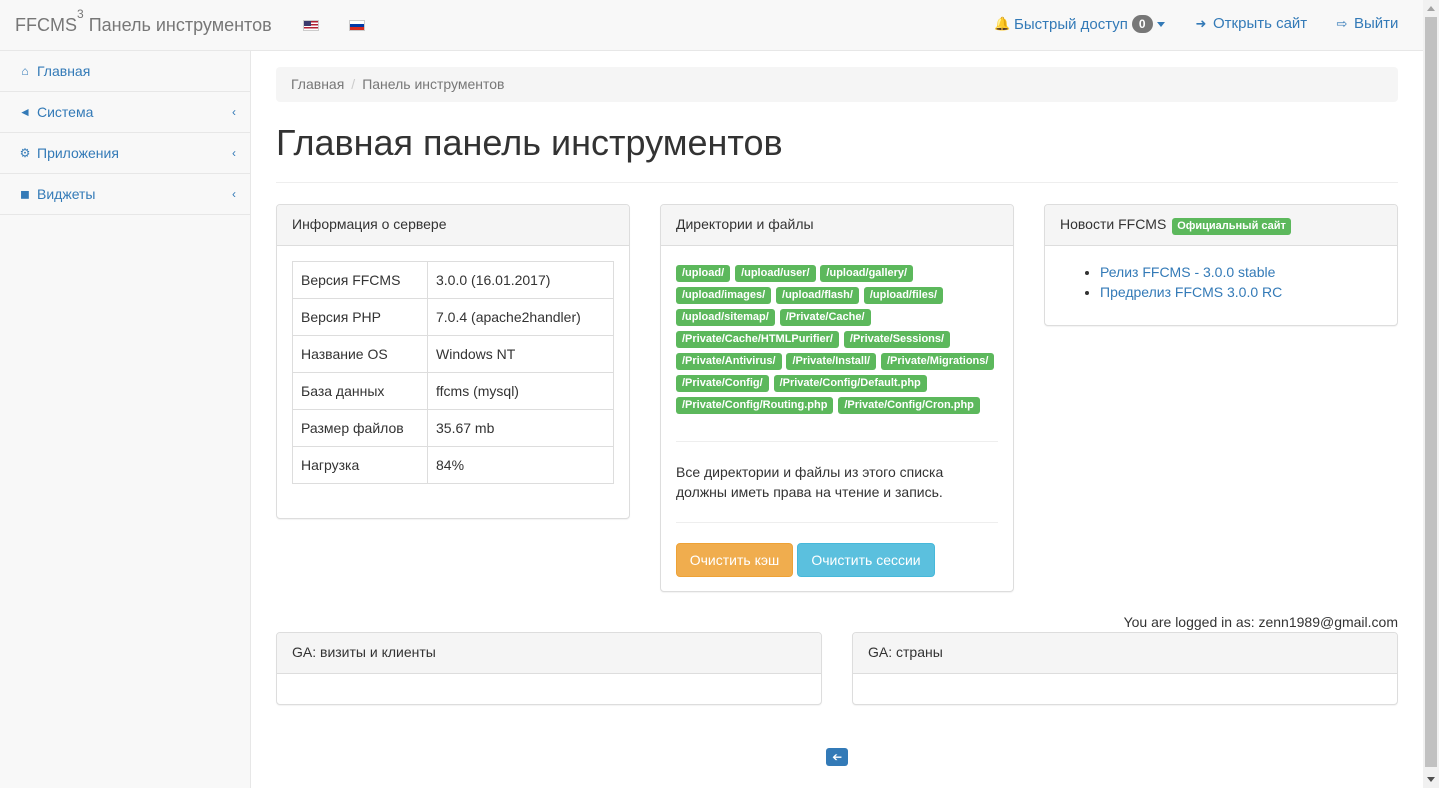 This screenshot has width=1439, height=788. What do you see at coordinates (724, 295) in the screenshot?
I see `directory-label: /upload/images/` at bounding box center [724, 295].